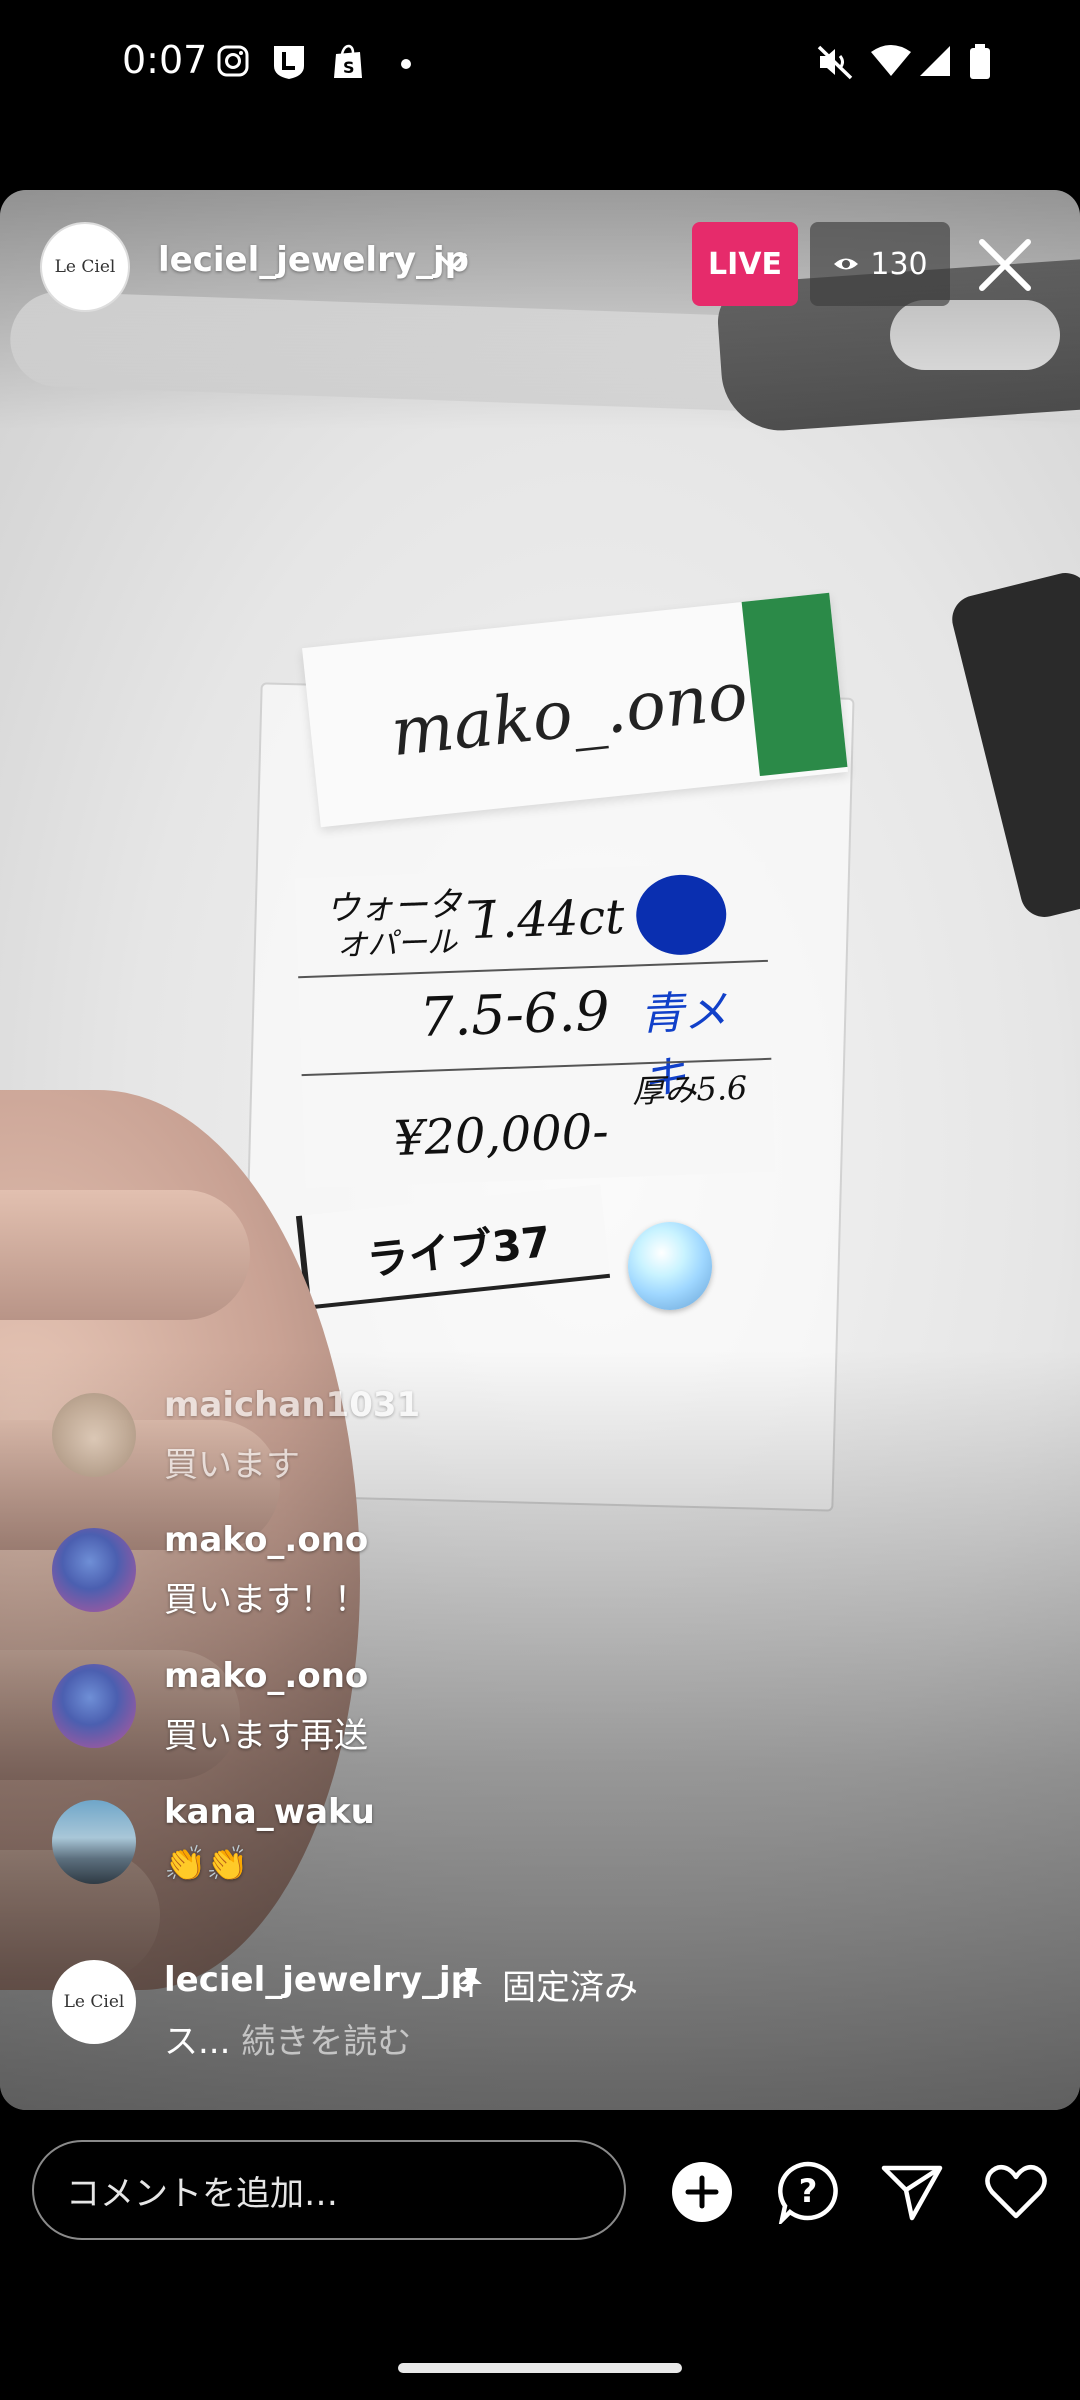 The height and width of the screenshot is (2400, 1080). I want to click on wifi-icon, so click(891, 60).